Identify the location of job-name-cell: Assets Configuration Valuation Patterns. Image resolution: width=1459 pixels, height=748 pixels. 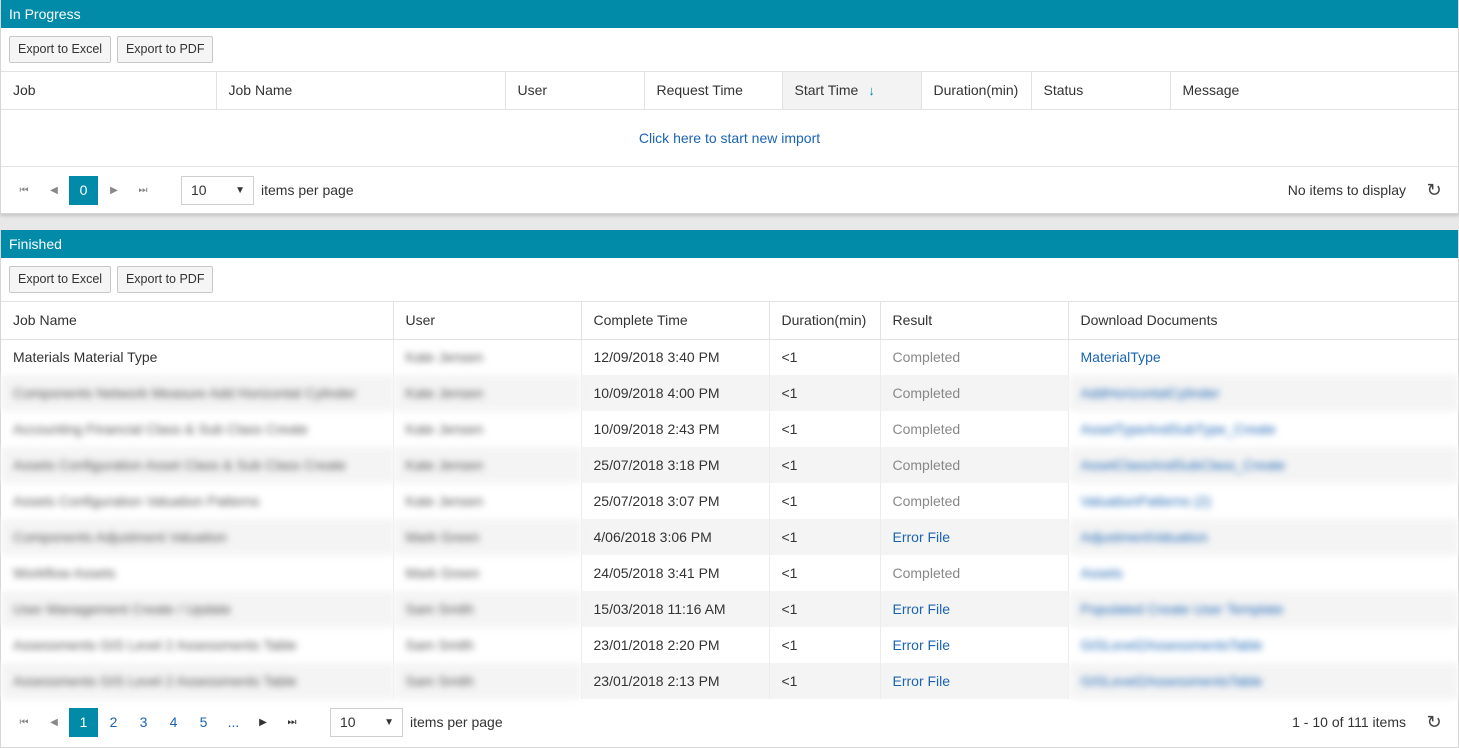
(136, 501).